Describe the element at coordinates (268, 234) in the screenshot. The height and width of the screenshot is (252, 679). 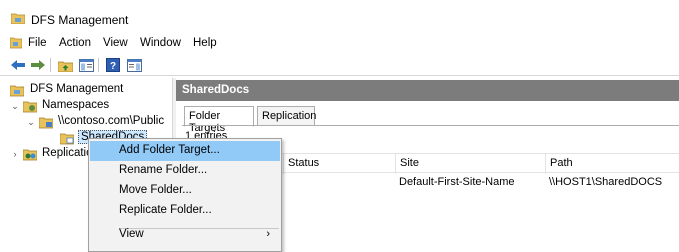
I see `submenu-arrow-icon: ›` at that location.